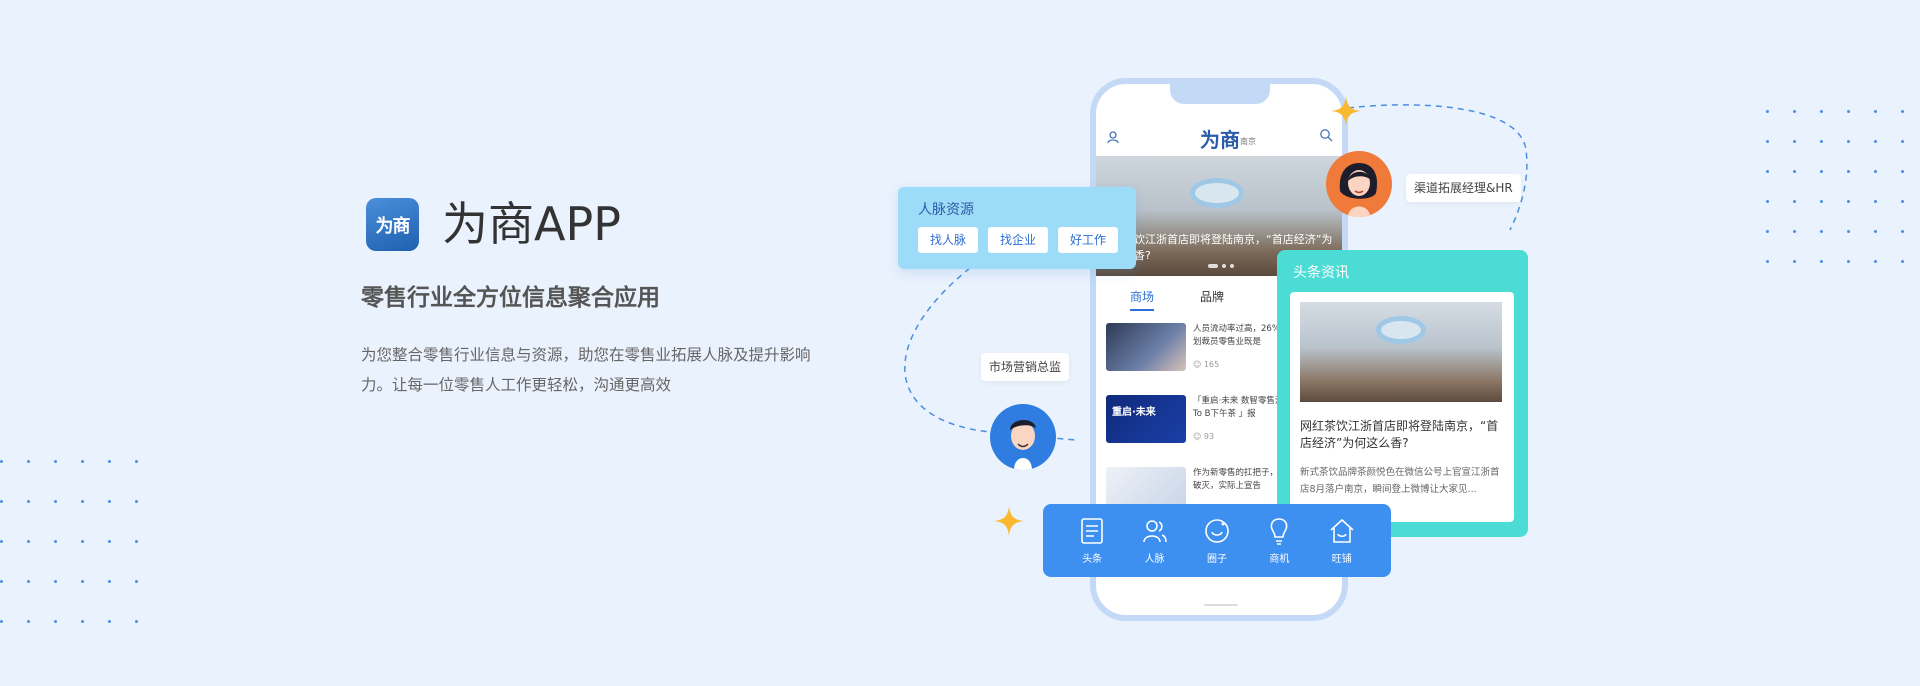 The height and width of the screenshot is (686, 1920). I want to click on label-marketing-director: 市场营销总监, so click(1025, 367).